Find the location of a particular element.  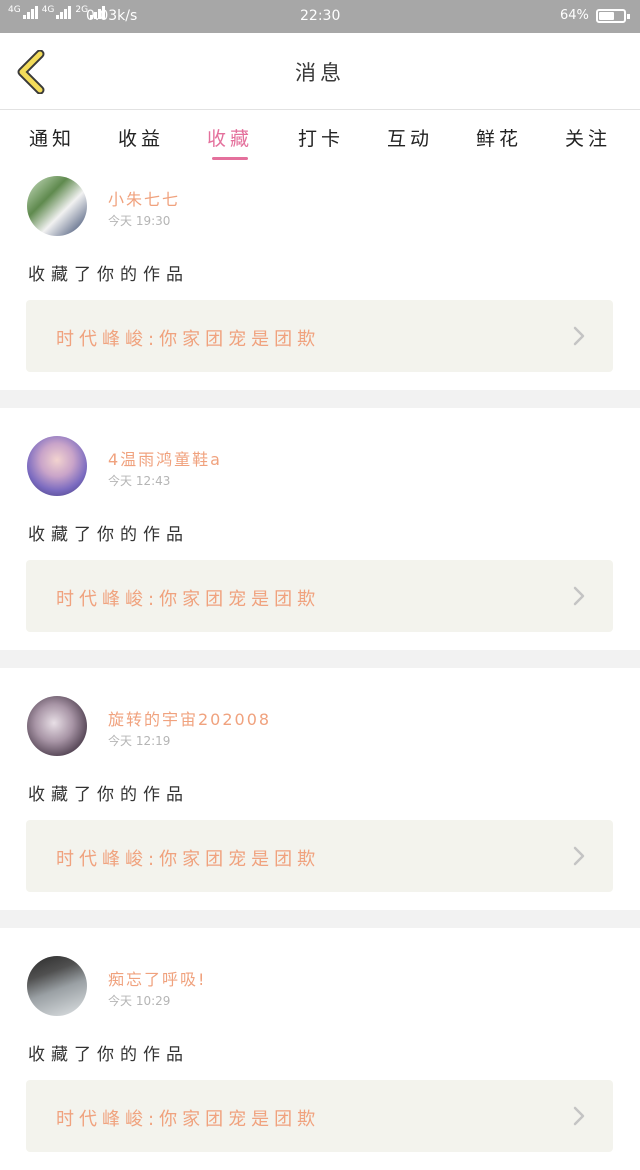

user-name: 4温雨鸿童鞋a is located at coordinates (165, 458).